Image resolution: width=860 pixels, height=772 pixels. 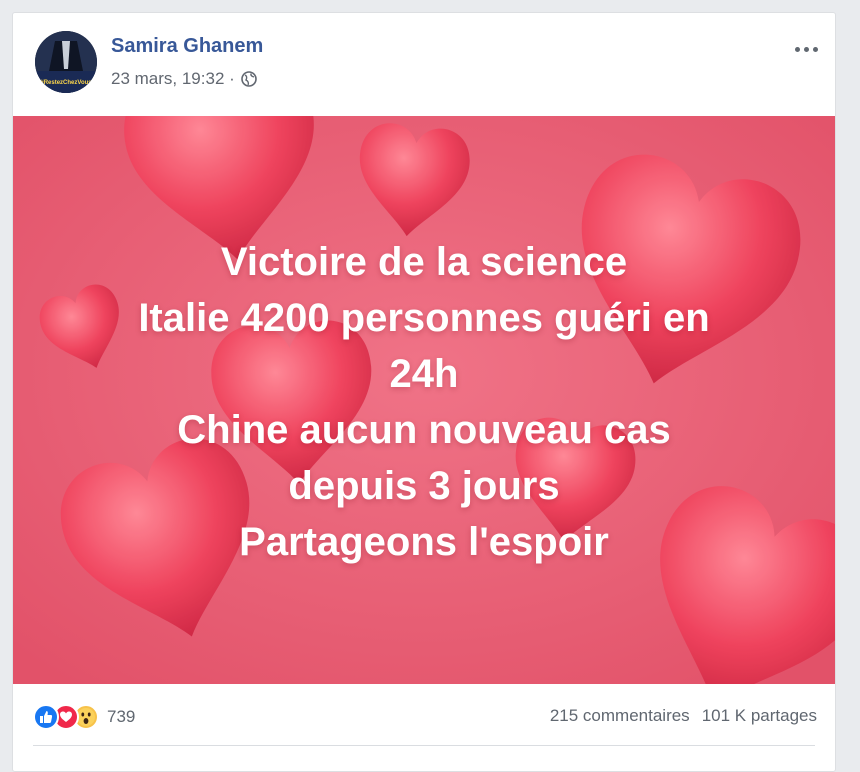 I want to click on post-meta: 23 mars, 19:32 ·, so click(x=184, y=79).